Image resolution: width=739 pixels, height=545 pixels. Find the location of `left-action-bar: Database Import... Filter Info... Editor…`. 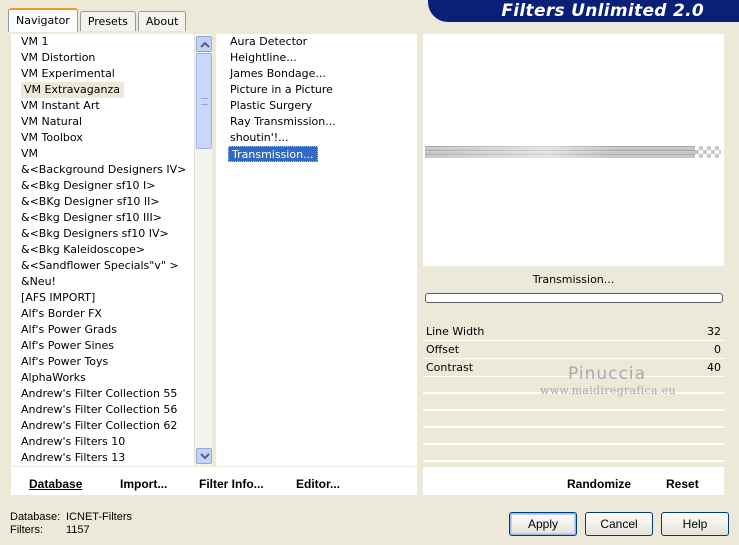

left-action-bar: Database Import... Filter Info... Editor… is located at coordinates (214, 481).